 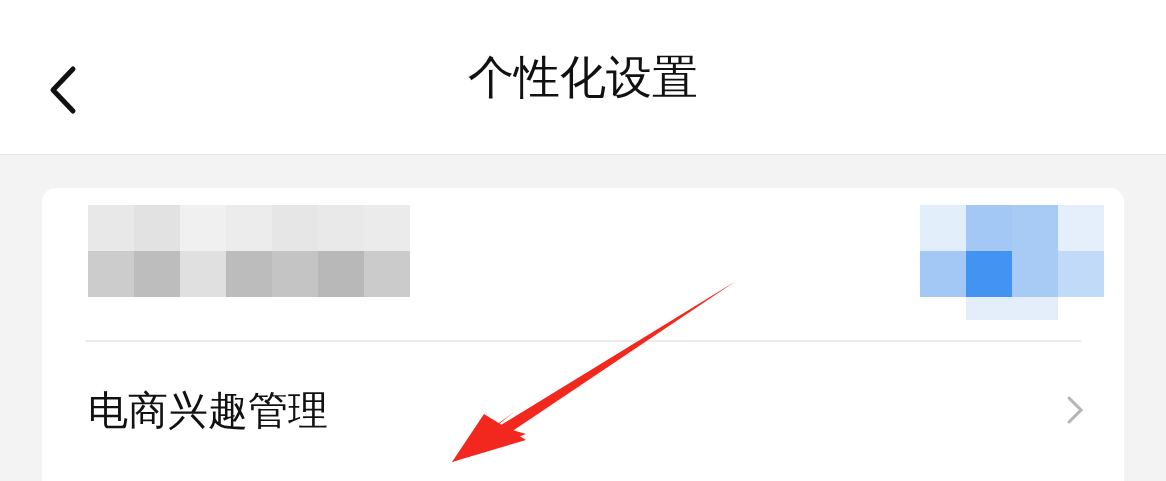 I want to click on chevron-icon, so click(x=1075, y=410).